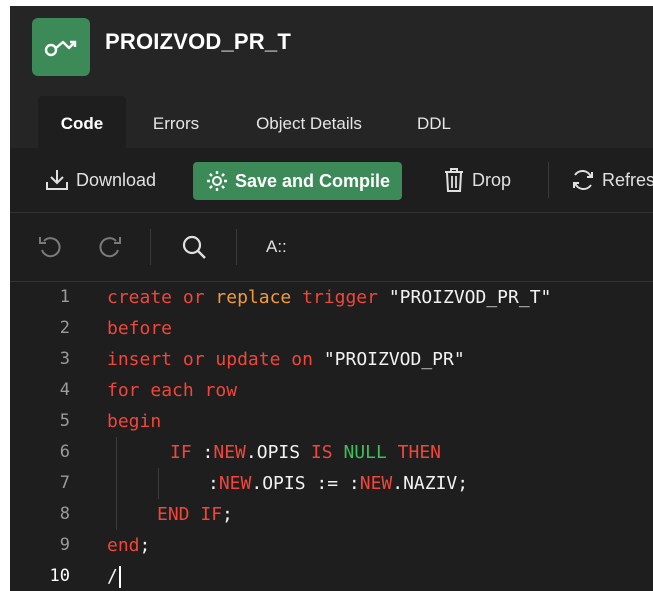  What do you see at coordinates (309, 122) in the screenshot?
I see `tab-object-details: Object Details` at bounding box center [309, 122].